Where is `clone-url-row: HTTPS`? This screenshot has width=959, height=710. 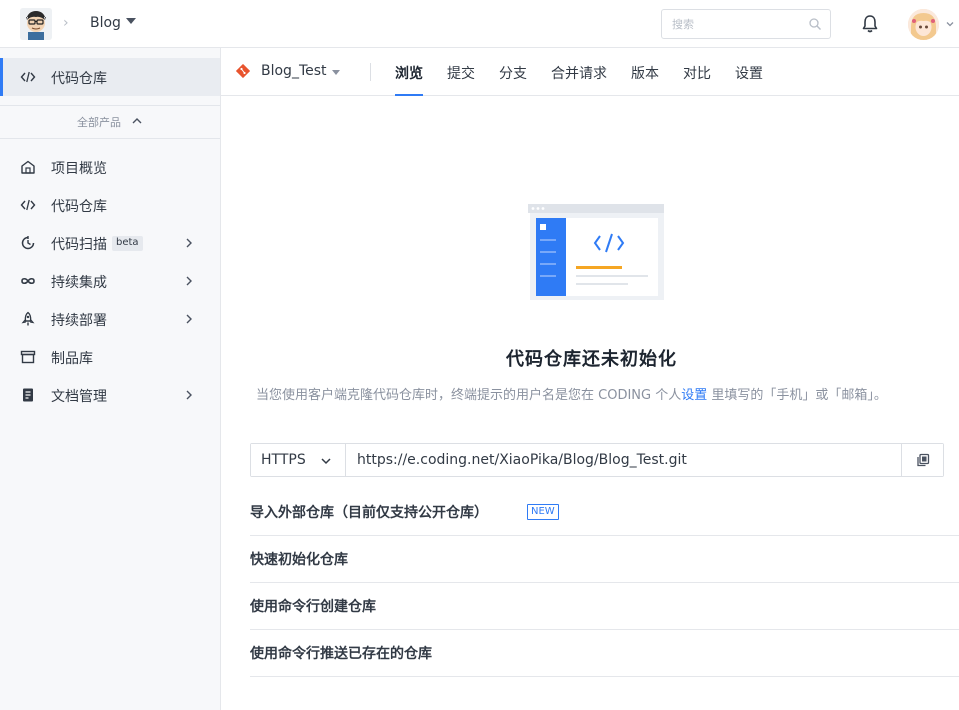
clone-url-row: HTTPS is located at coordinates (597, 460).